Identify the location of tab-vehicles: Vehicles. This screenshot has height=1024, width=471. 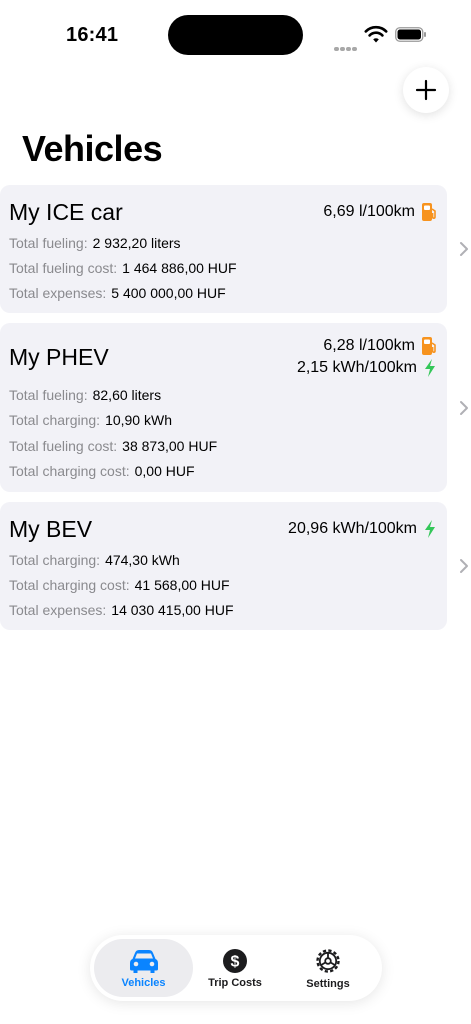
(143, 968).